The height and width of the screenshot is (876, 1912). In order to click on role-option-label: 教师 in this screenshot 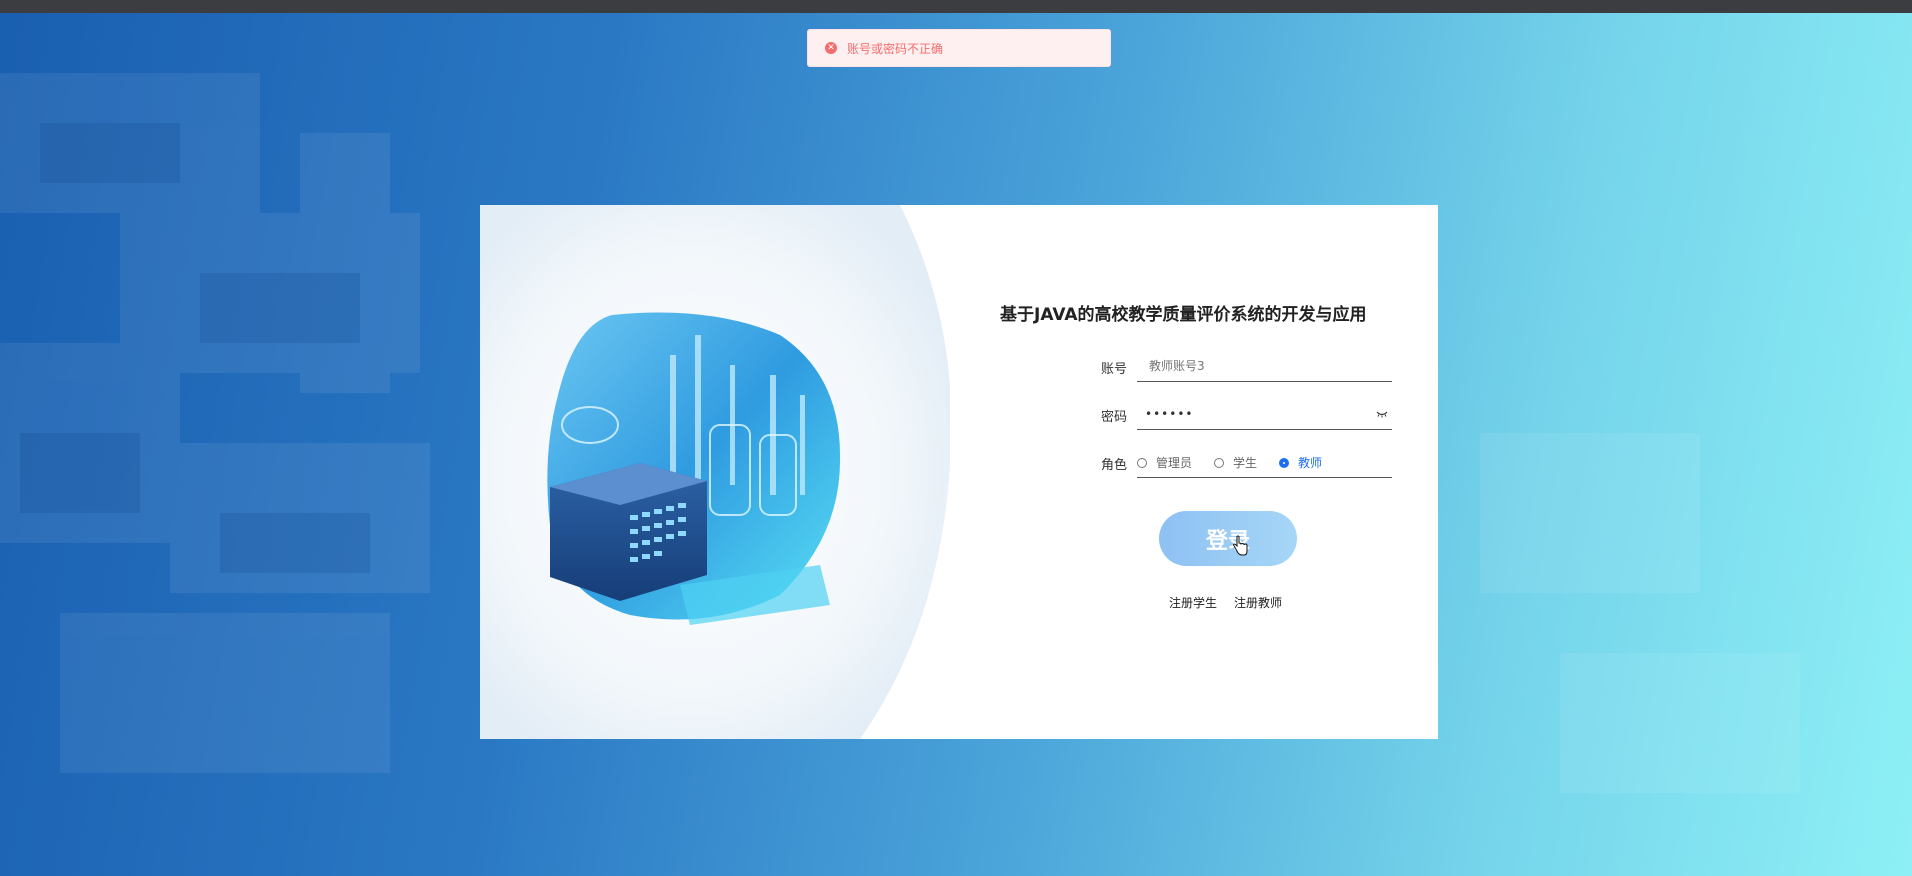, I will do `click(1310, 463)`.